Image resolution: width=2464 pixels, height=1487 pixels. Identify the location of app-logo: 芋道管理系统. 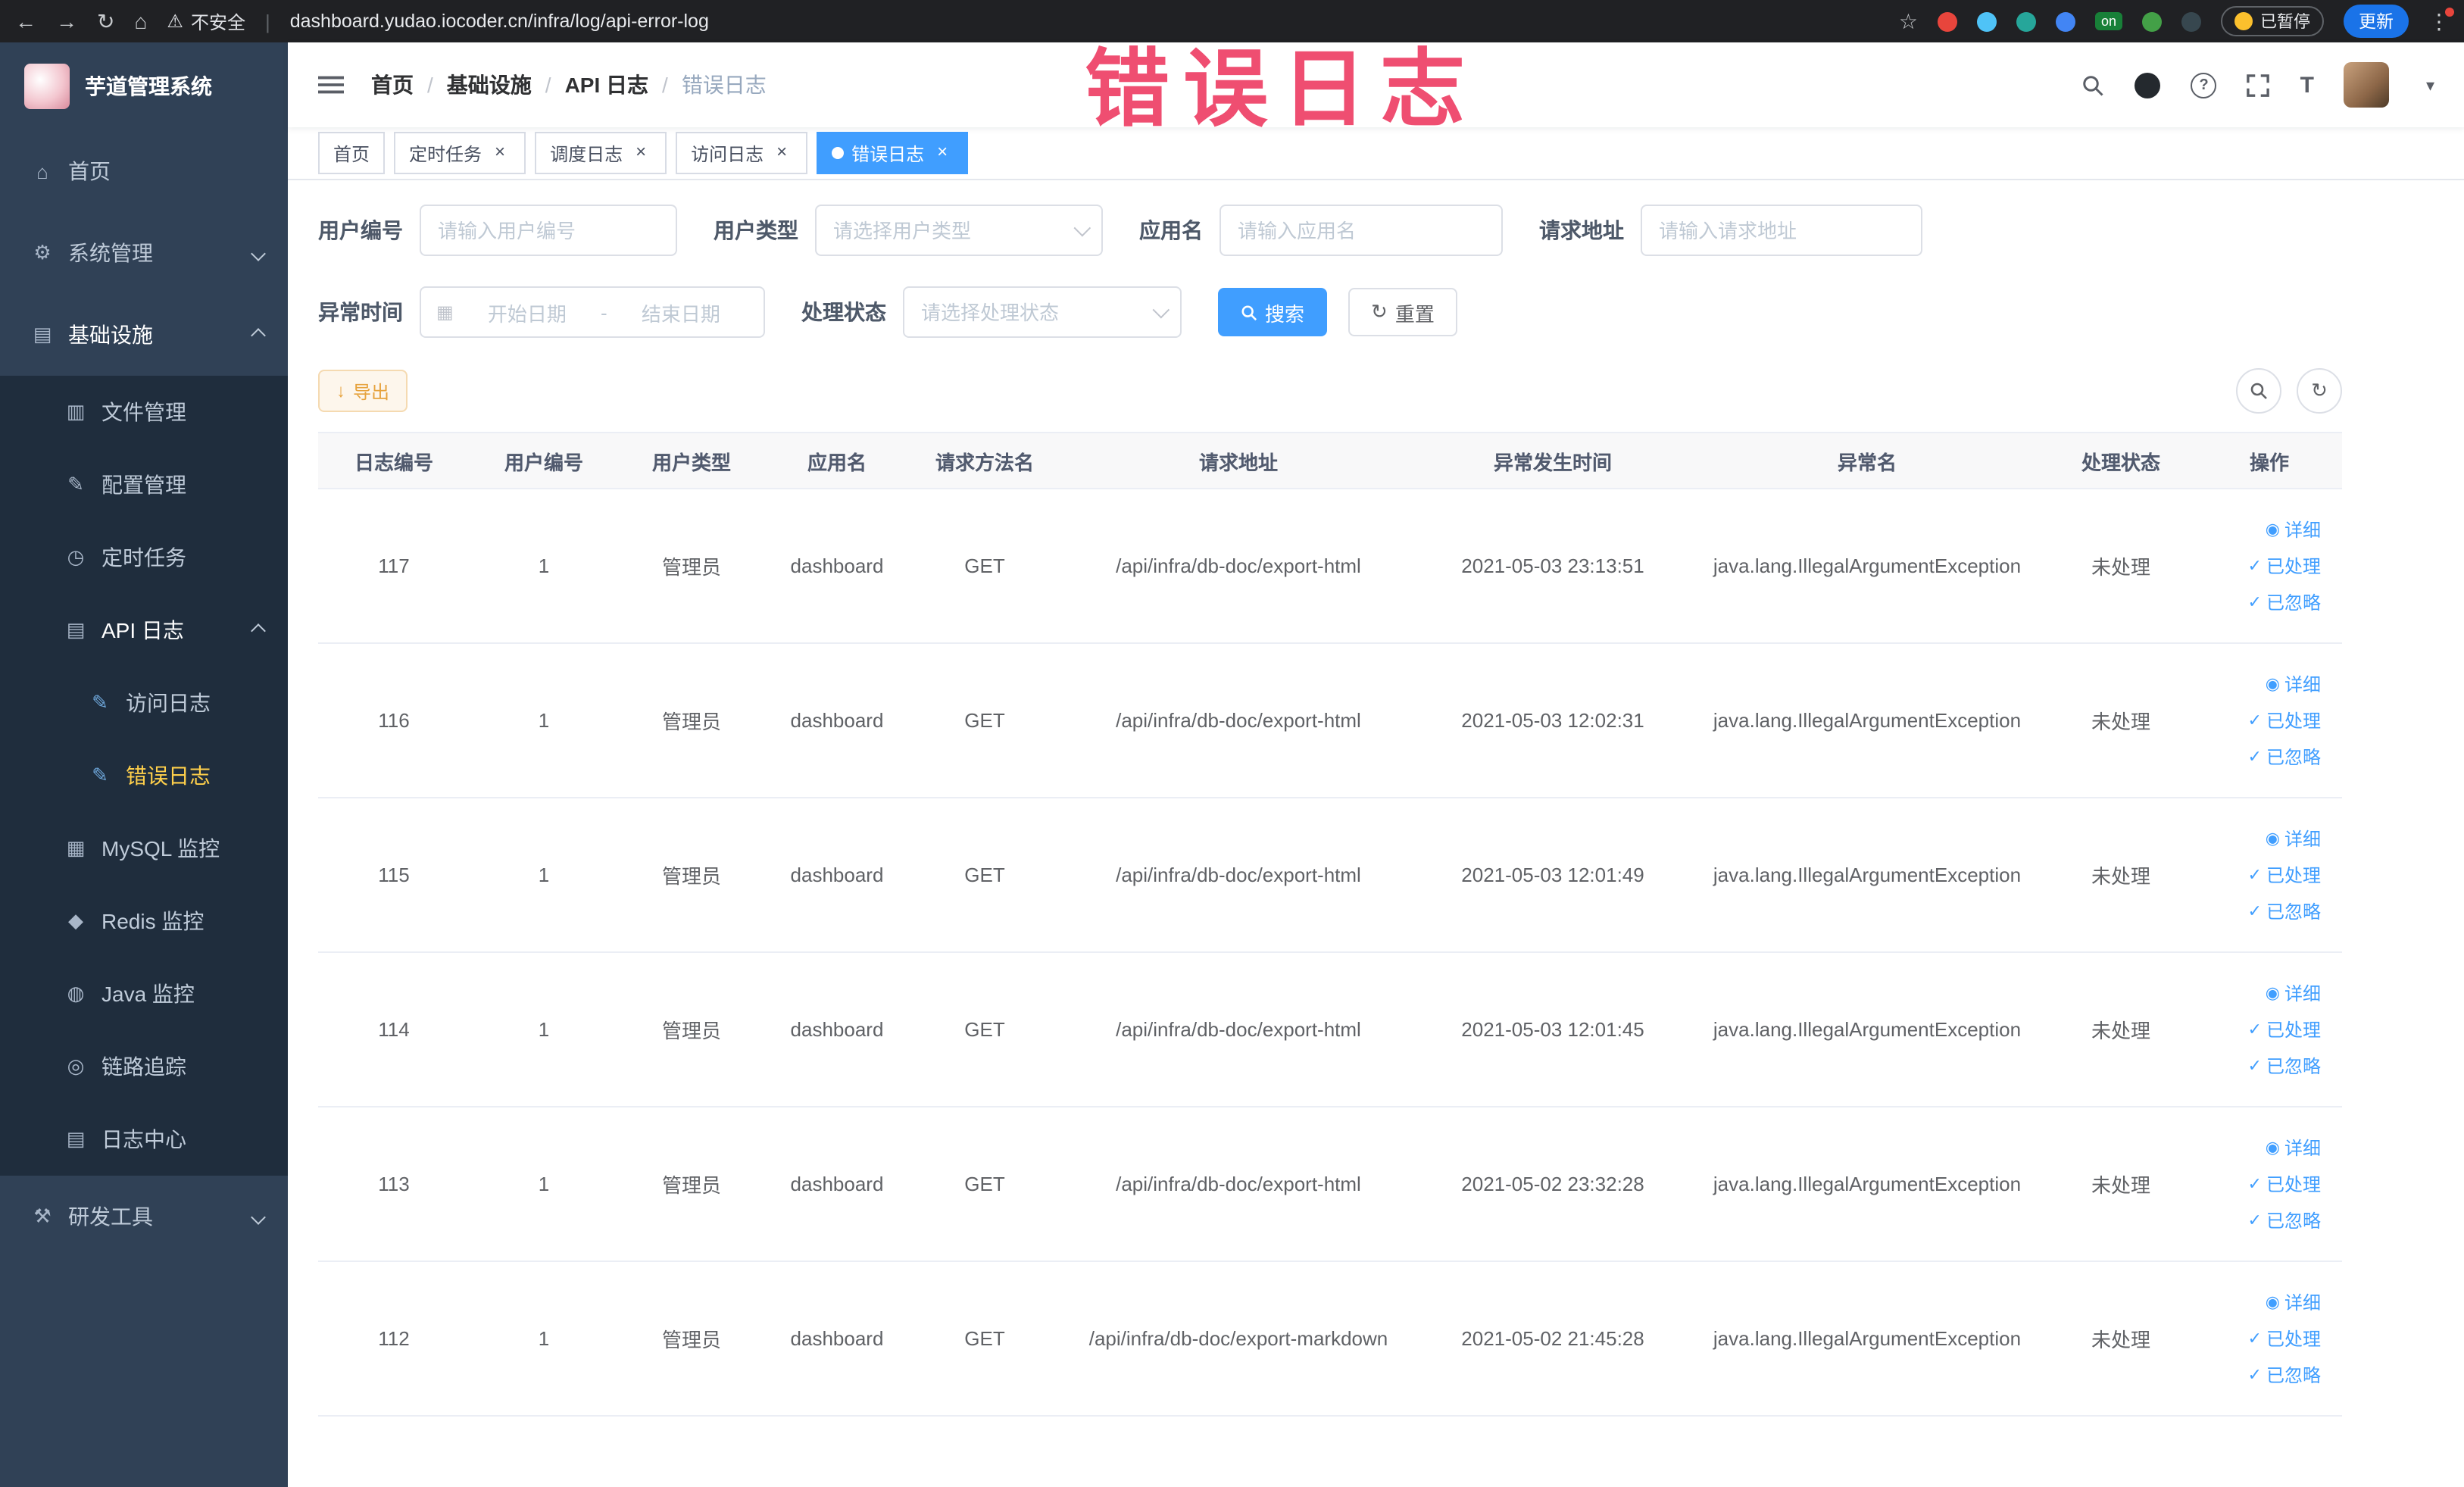
(144, 86).